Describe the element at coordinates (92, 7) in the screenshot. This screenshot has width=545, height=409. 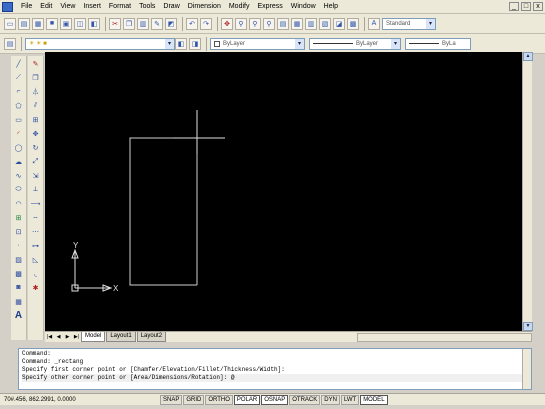
I see `menu-insert: Insert` at that location.